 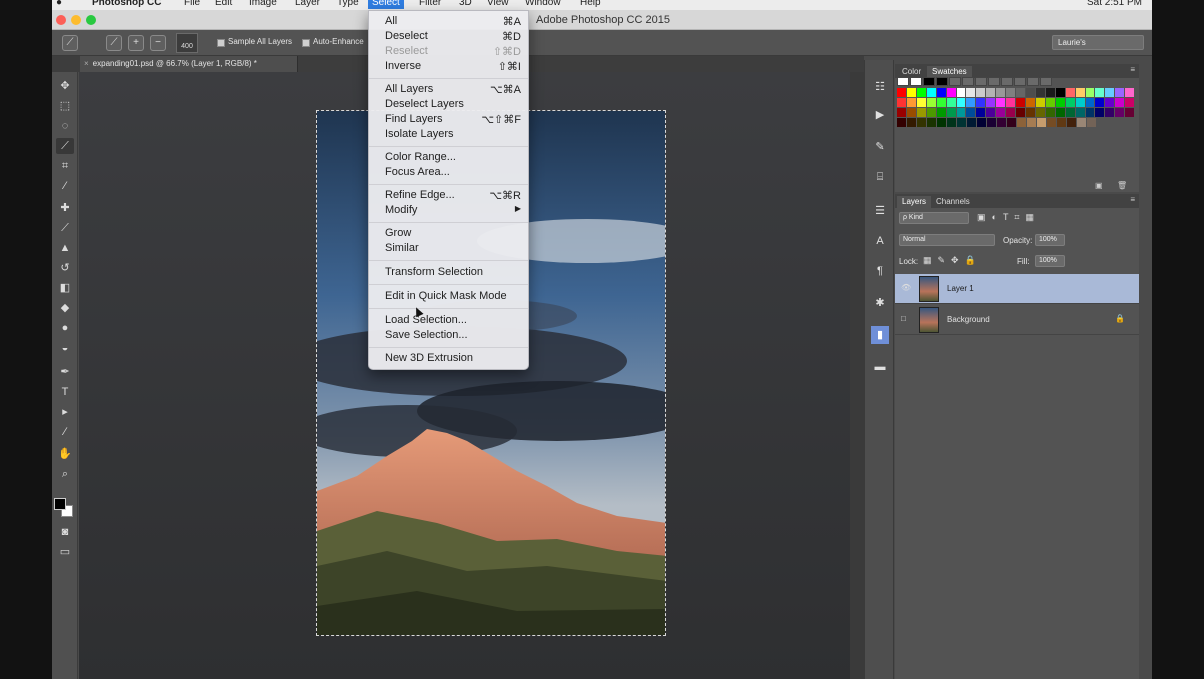 What do you see at coordinates (880, 335) in the screenshot?
I see `device-preview-panel-icon: ▮` at bounding box center [880, 335].